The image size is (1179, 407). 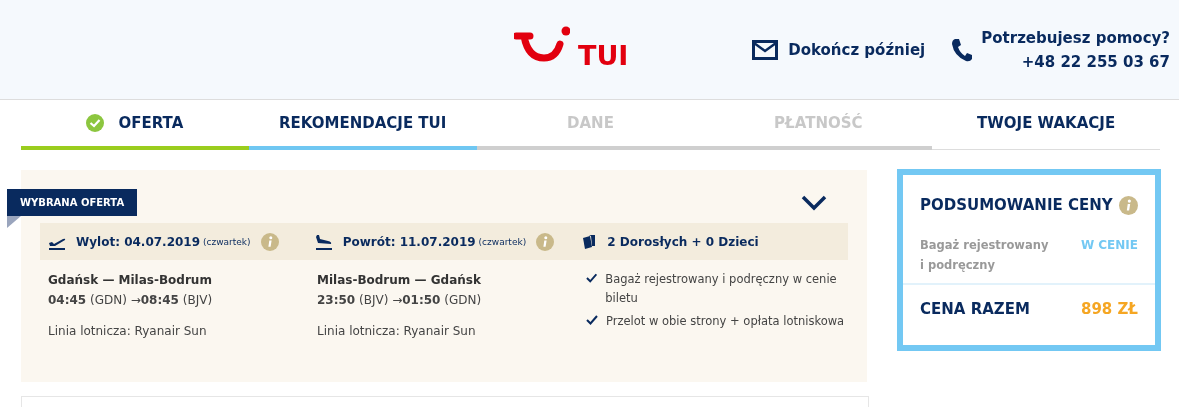 I want to click on summary-item-label: Bagaż rejestrowany i podręczny, so click(x=985, y=255).